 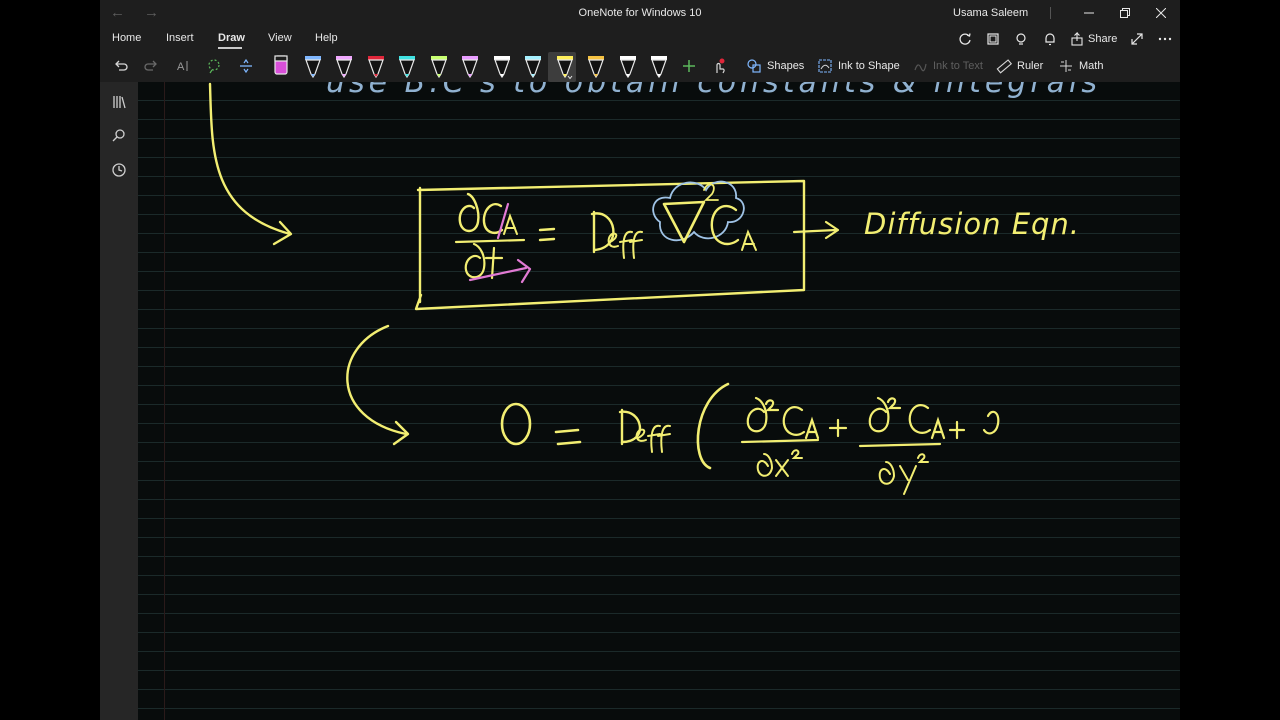 What do you see at coordinates (246, 66) in the screenshot?
I see `add-space-icon` at bounding box center [246, 66].